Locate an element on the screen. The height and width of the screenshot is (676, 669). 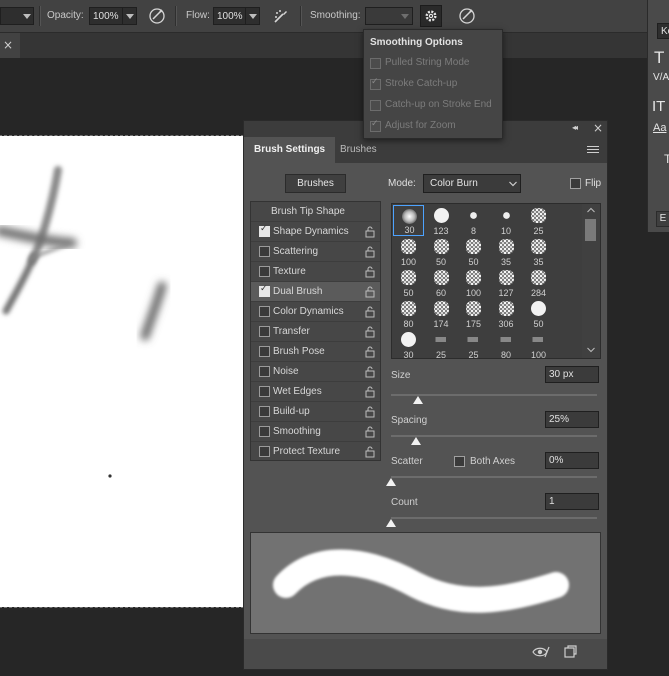
flip-checkbox is located at coordinates (575, 183).